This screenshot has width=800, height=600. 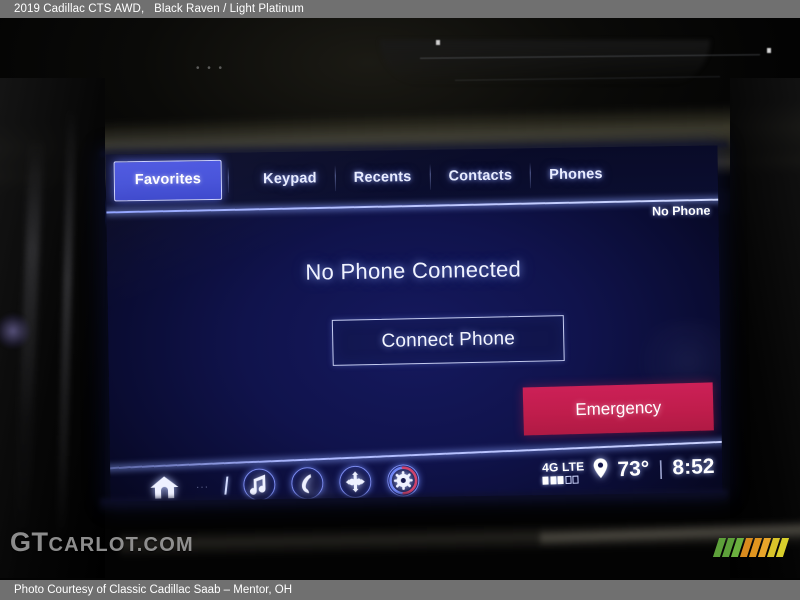 What do you see at coordinates (290, 178) in the screenshot?
I see `tab-keypad: Keypad` at bounding box center [290, 178].